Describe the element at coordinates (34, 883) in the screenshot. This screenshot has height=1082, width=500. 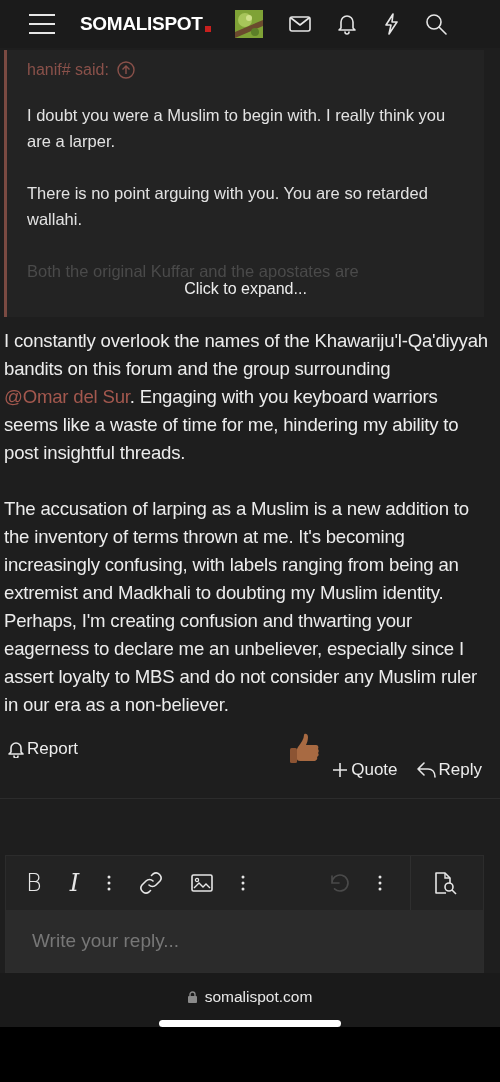
I see `bold-button: B` at that location.